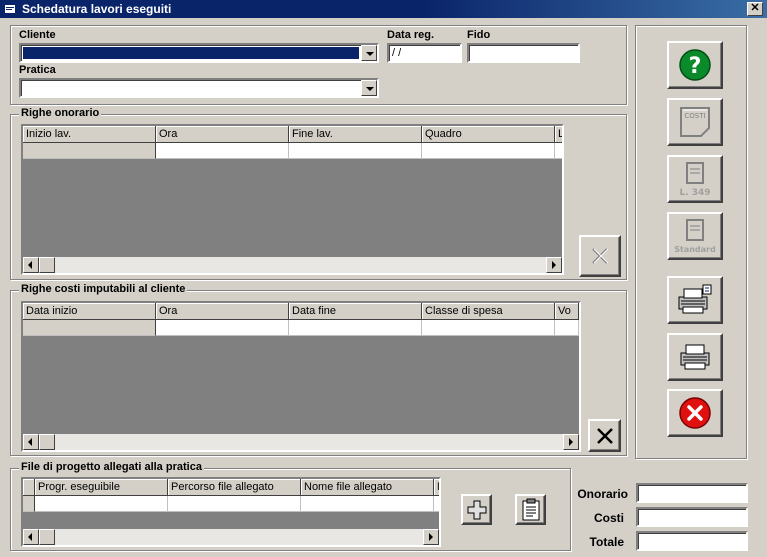 This screenshot has height=557, width=767. Describe the element at coordinates (558, 134) in the screenshot. I see `column-header: L` at that location.